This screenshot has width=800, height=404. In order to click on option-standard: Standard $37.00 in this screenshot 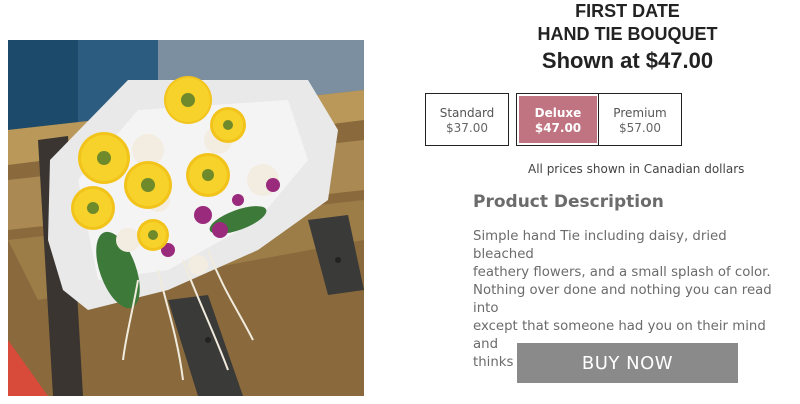, I will do `click(467, 119)`.